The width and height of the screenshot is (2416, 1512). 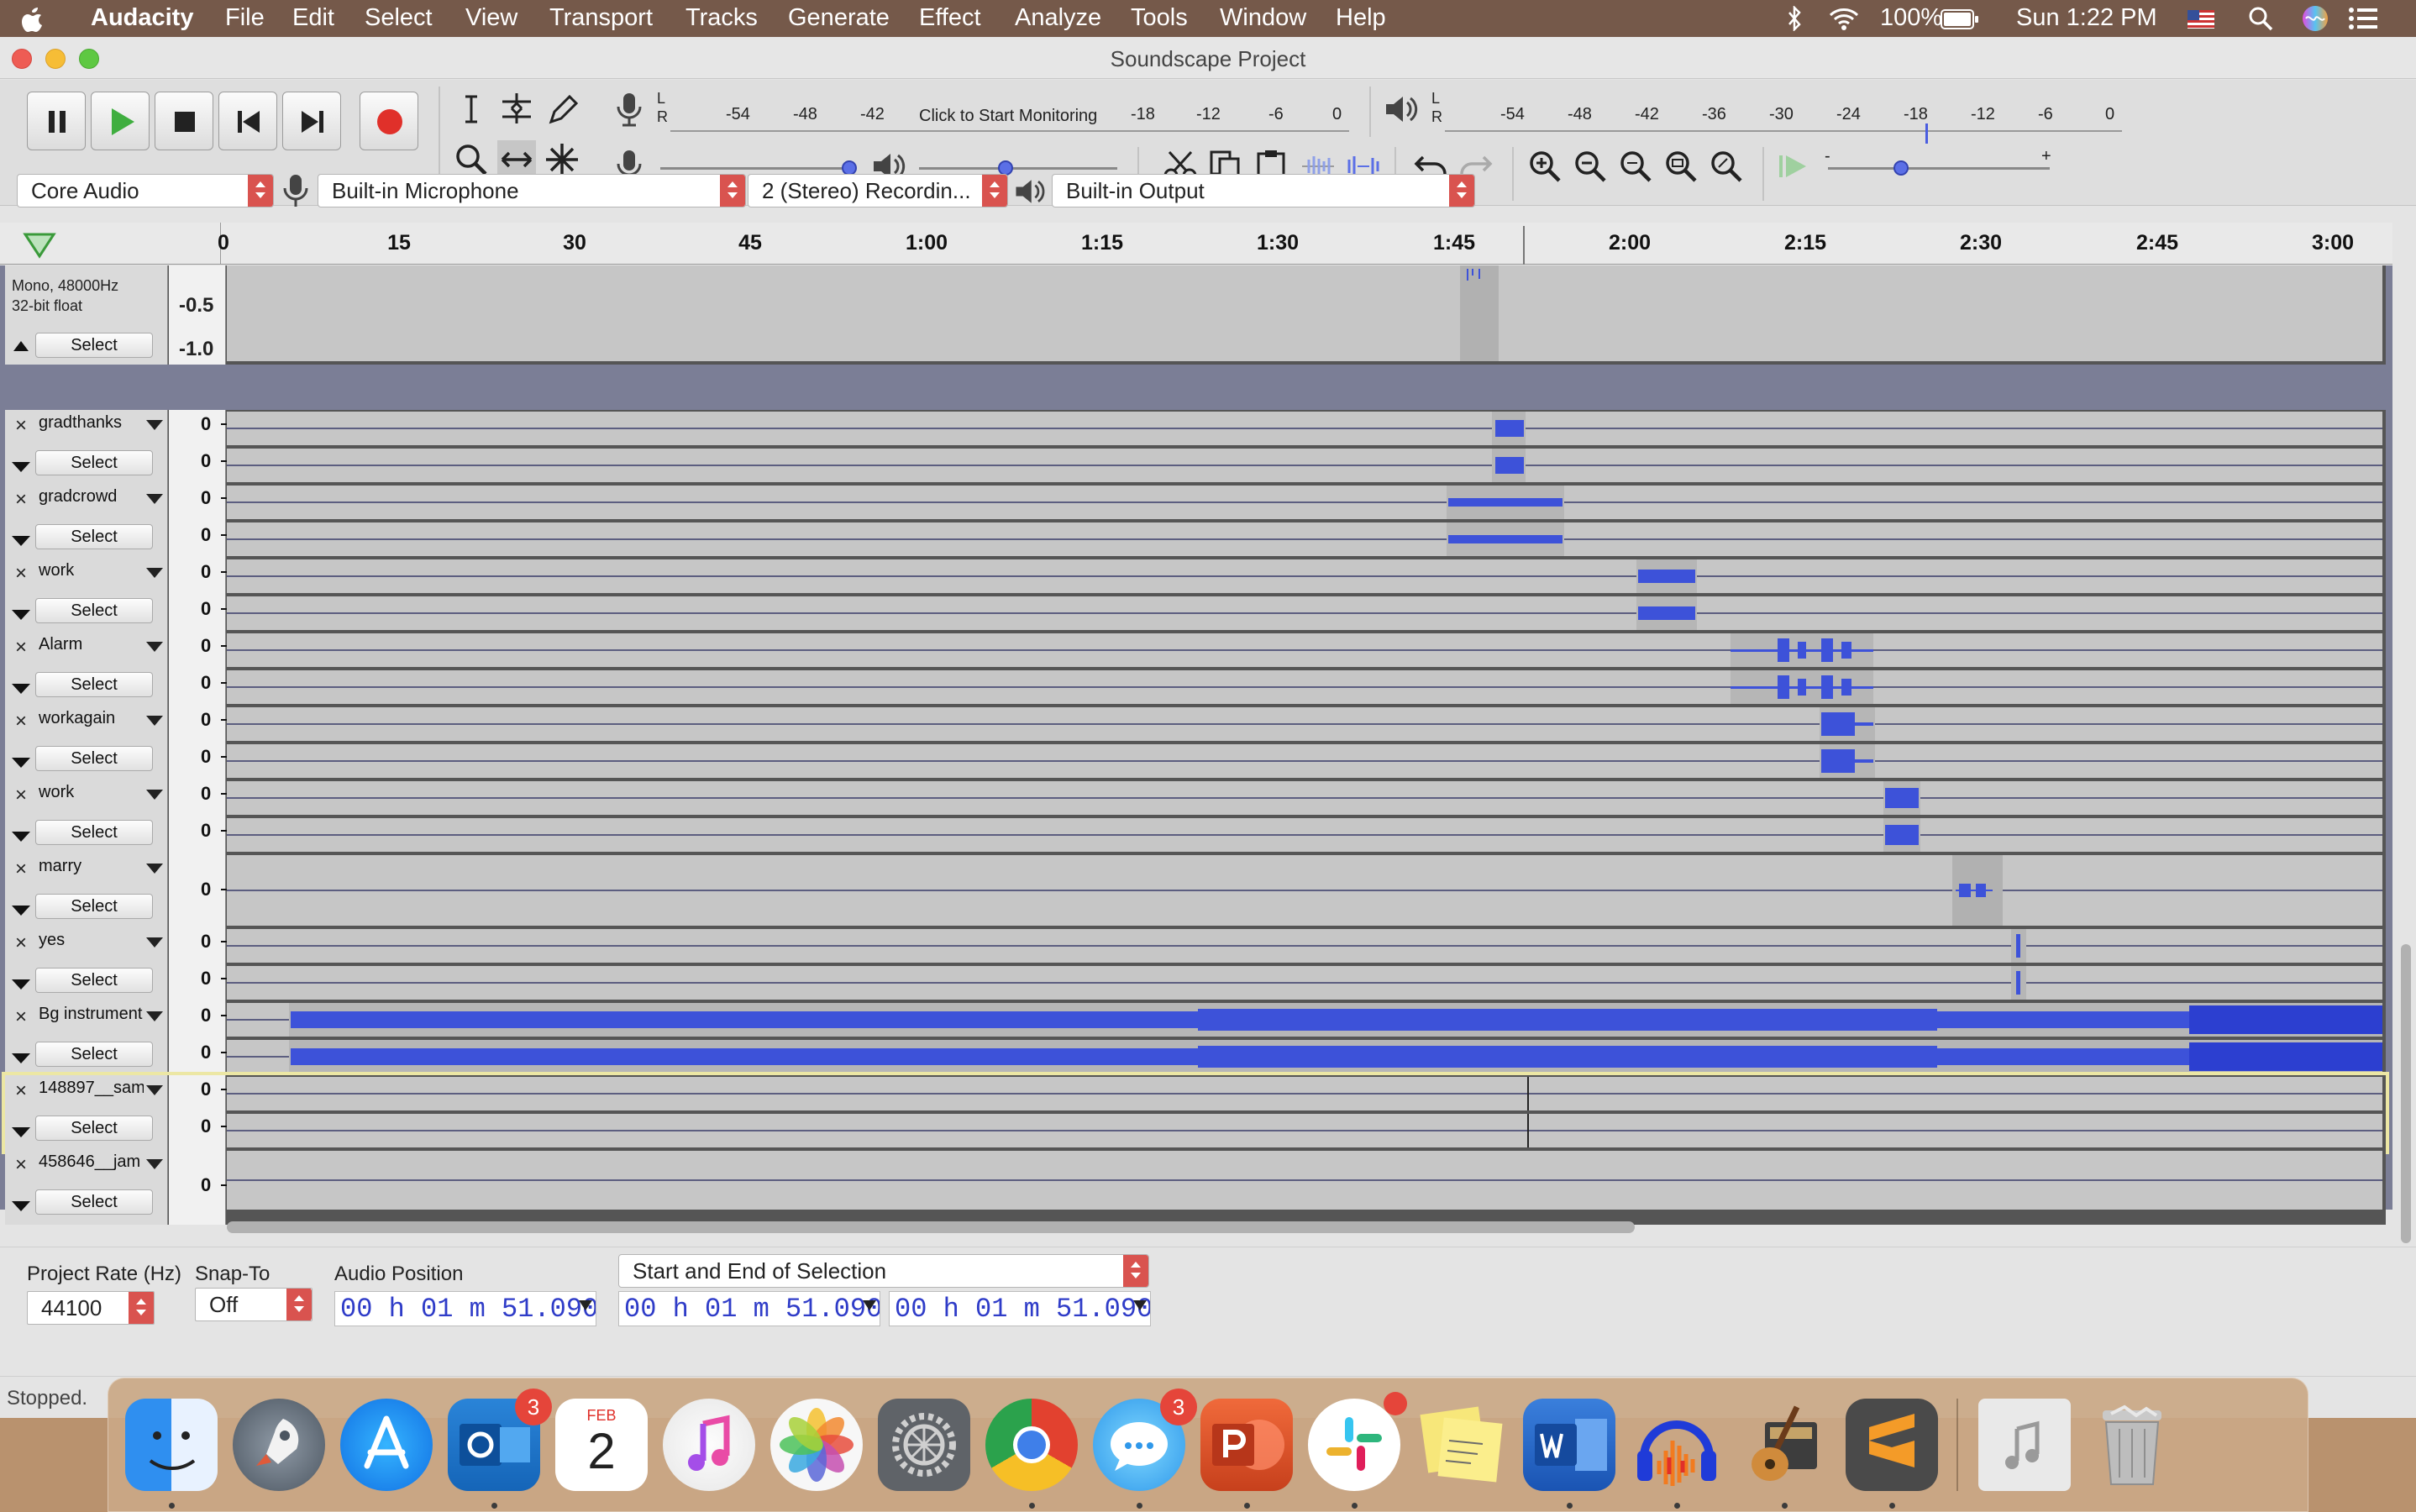 I want to click on selection-tool-icon, so click(x=471, y=109).